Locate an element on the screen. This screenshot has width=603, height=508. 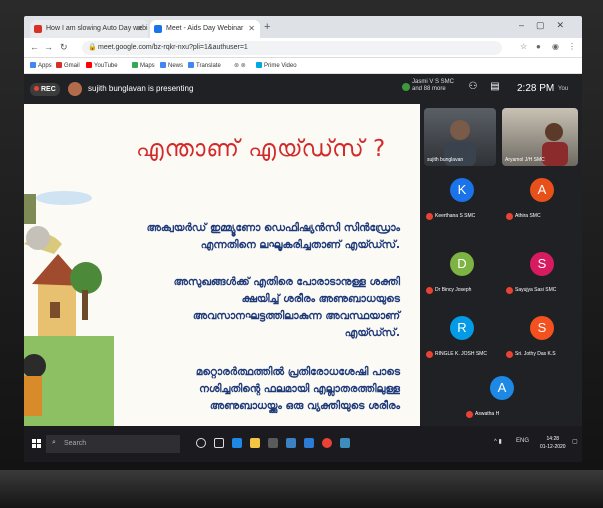
avatar: D is located at coordinates (462, 264).